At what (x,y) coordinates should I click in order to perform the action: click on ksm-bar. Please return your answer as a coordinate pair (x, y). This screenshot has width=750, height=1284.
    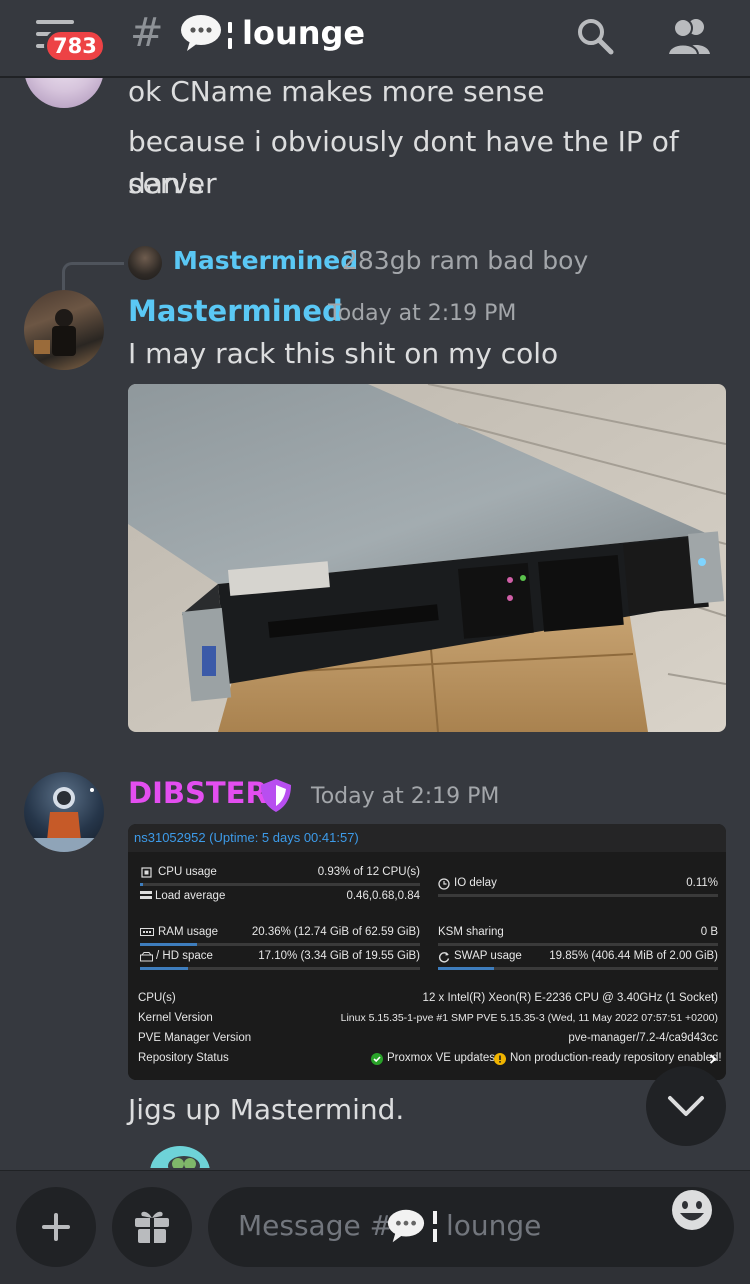
    Looking at the image, I should click on (578, 944).